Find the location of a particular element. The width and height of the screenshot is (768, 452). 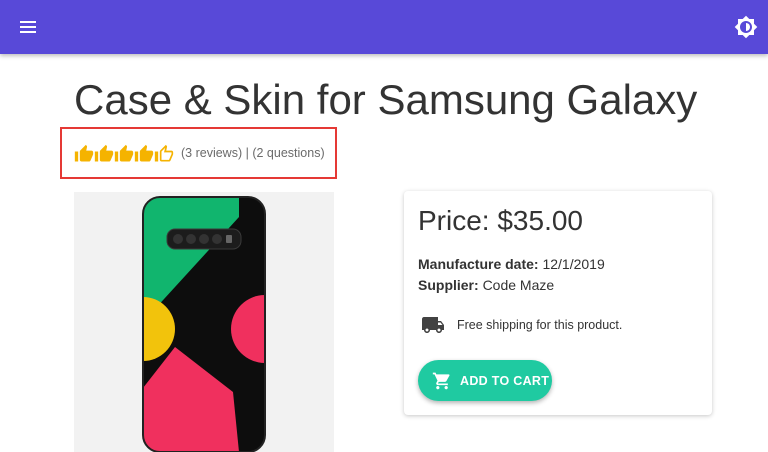

reviews-link: (3 reviews) is located at coordinates (211, 153).